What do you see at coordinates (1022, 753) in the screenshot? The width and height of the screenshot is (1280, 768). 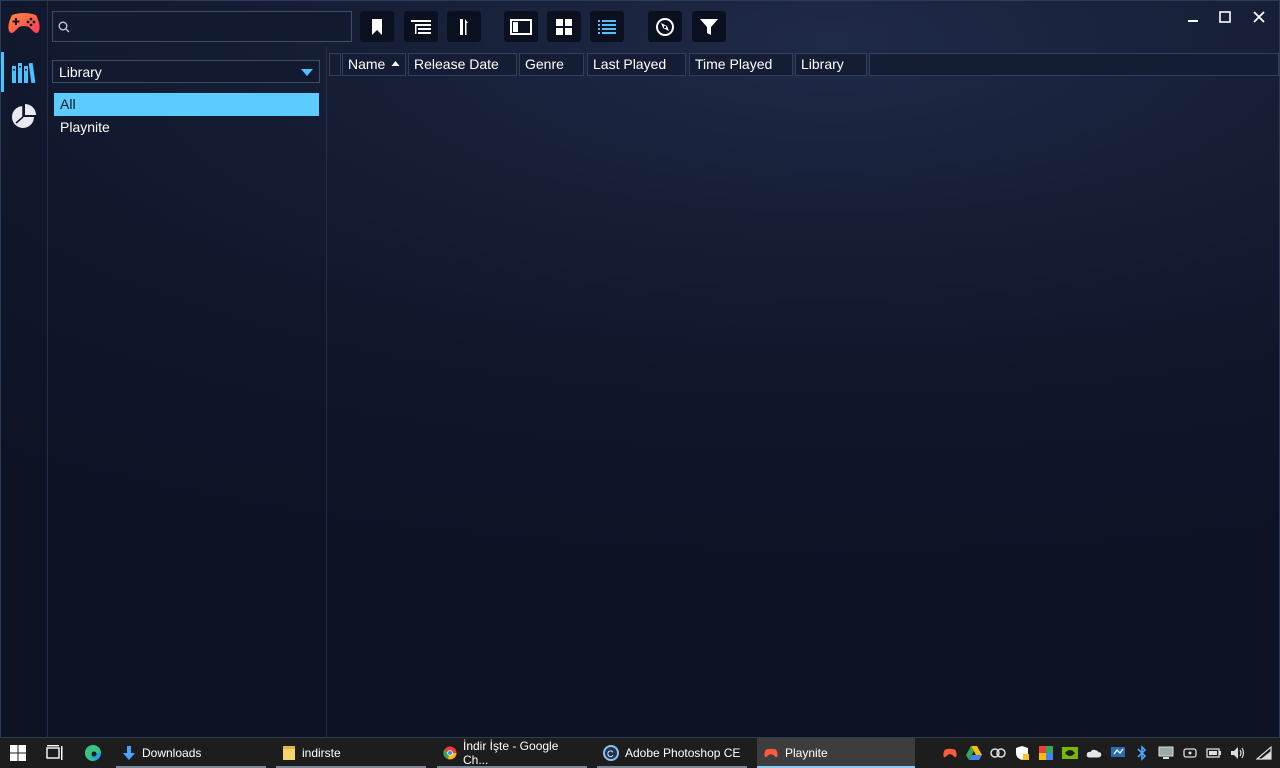 I see `tray-defender-icon` at bounding box center [1022, 753].